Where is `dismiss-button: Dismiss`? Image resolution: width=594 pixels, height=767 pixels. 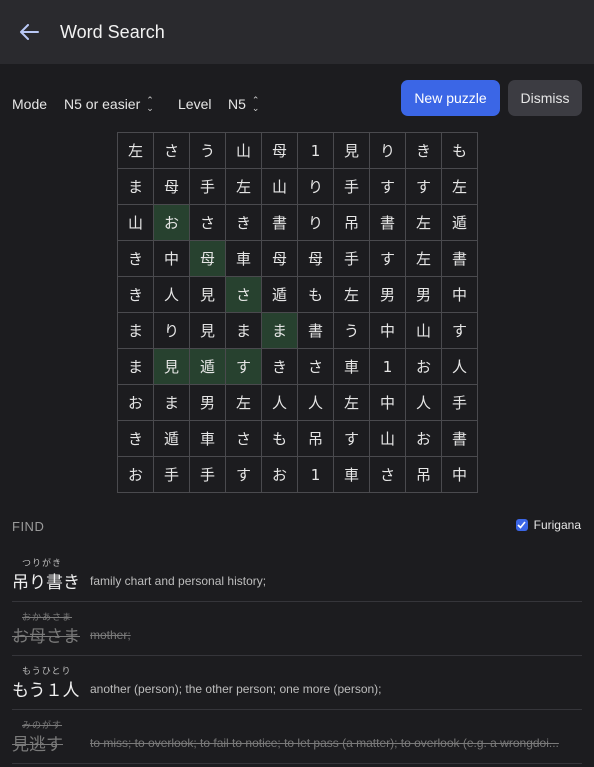
dismiss-button: Dismiss is located at coordinates (545, 98).